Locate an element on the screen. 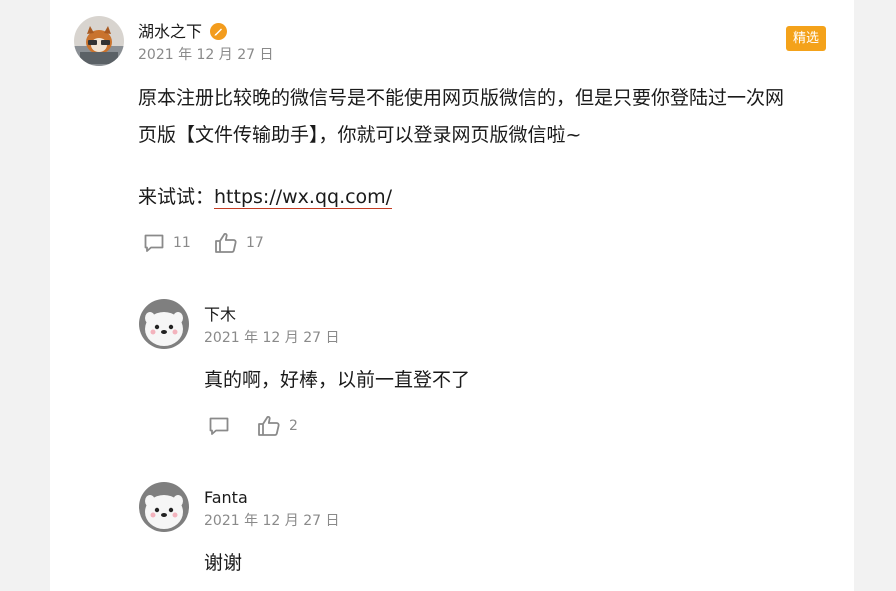 This screenshot has height=591, width=896. reply-author: Fanta is located at coordinates (226, 498).